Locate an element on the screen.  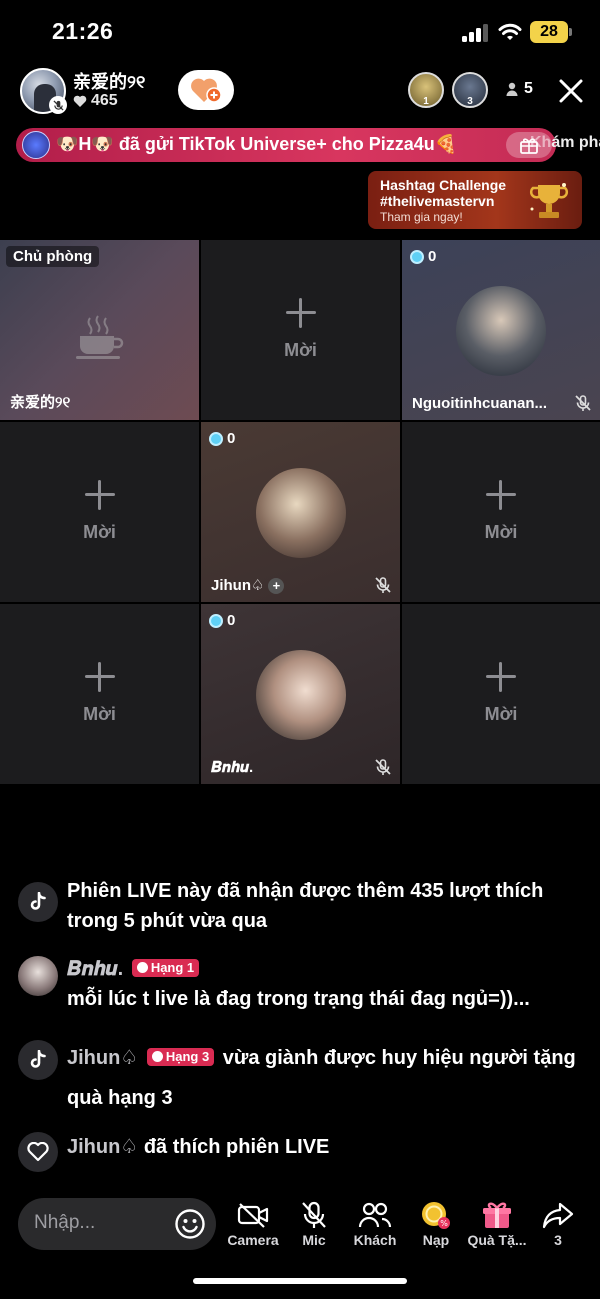
top-viewer-avatar: 1 is located at coordinates (426, 90).